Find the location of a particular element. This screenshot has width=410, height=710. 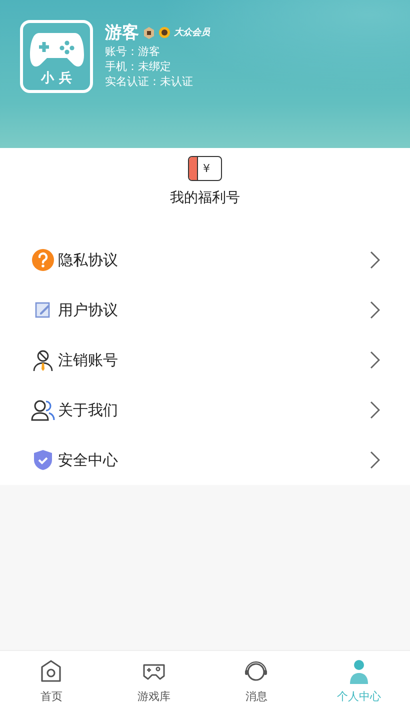

user-name: 游客 is located at coordinates (122, 33).